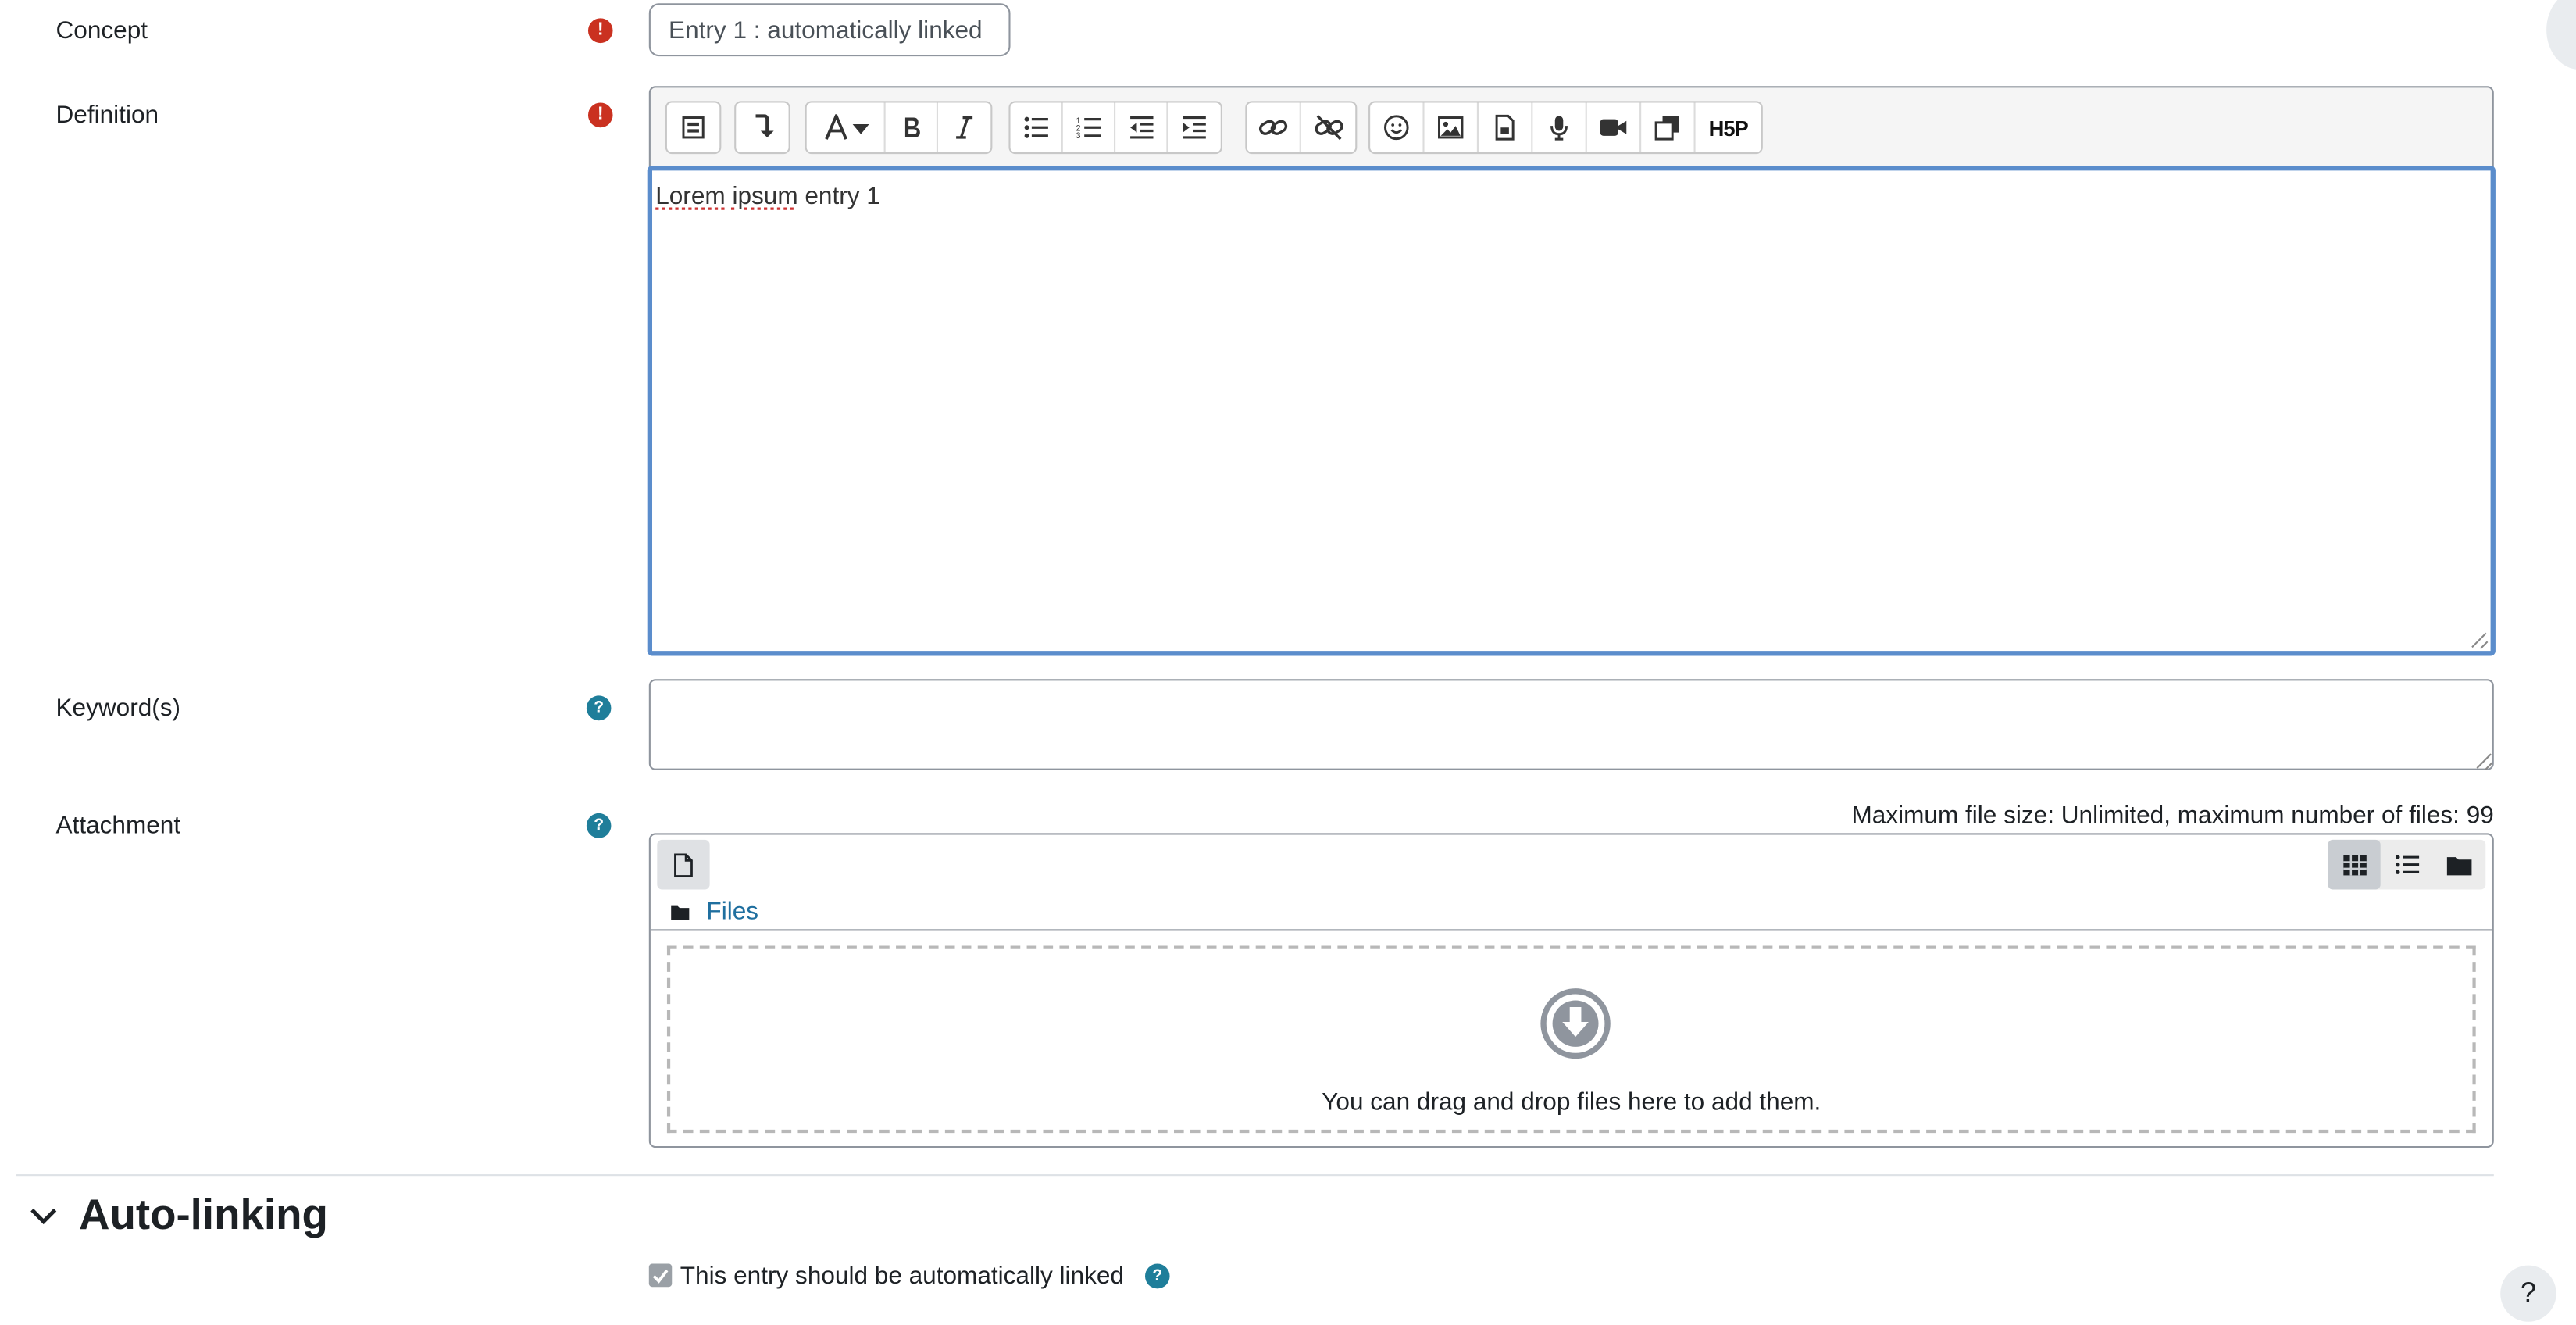 The image size is (2576, 1325). What do you see at coordinates (1037, 128) in the screenshot?
I see `unordered-list-icon` at bounding box center [1037, 128].